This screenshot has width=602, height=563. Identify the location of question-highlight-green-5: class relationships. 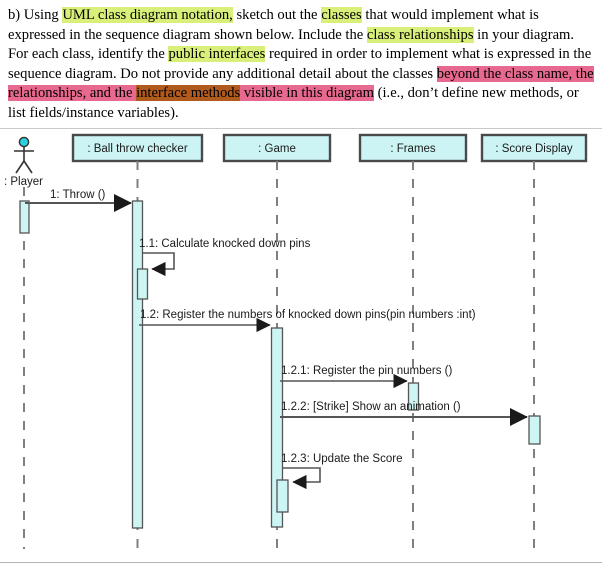
(420, 34).